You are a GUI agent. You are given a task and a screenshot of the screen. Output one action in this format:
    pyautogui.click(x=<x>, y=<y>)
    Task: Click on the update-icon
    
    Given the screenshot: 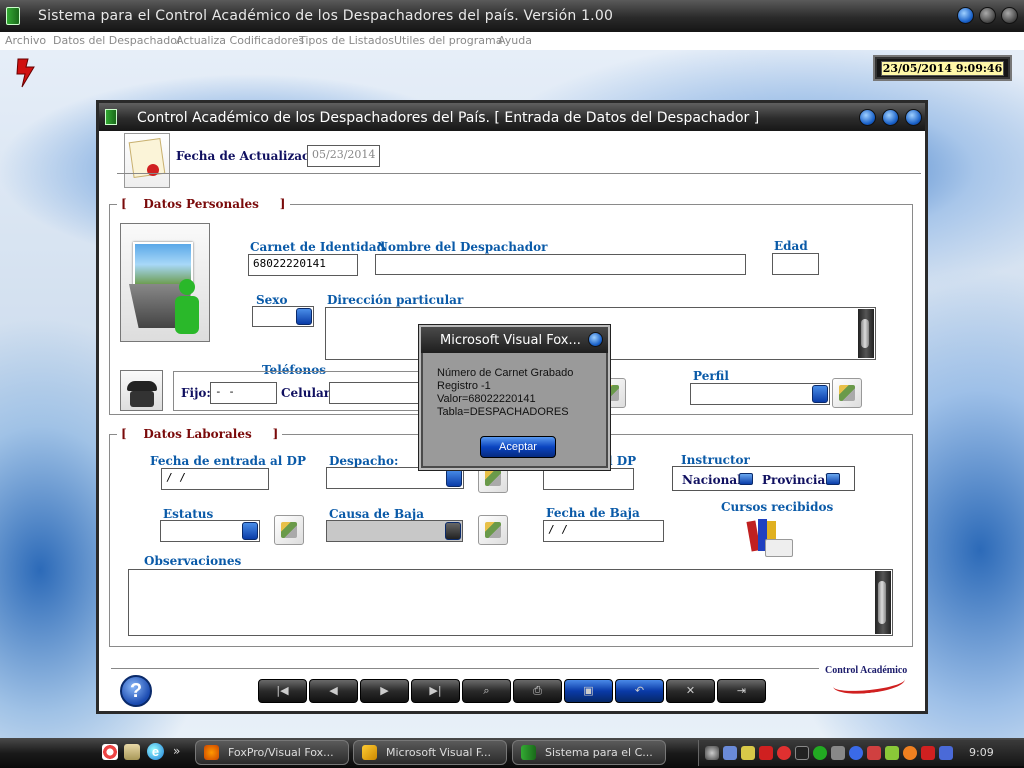 What is the action you would take?
    pyautogui.click(x=820, y=753)
    